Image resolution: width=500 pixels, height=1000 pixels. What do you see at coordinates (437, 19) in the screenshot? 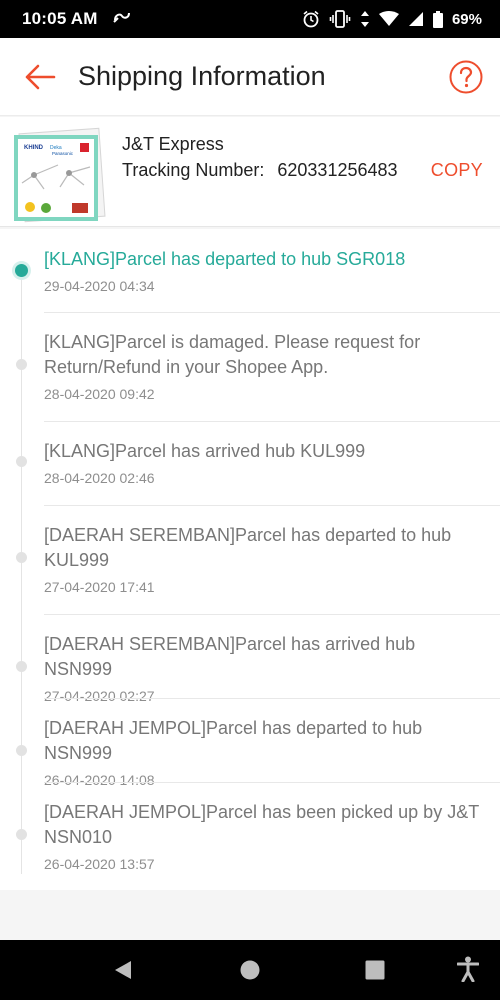
I see `battery-icon` at bounding box center [437, 19].